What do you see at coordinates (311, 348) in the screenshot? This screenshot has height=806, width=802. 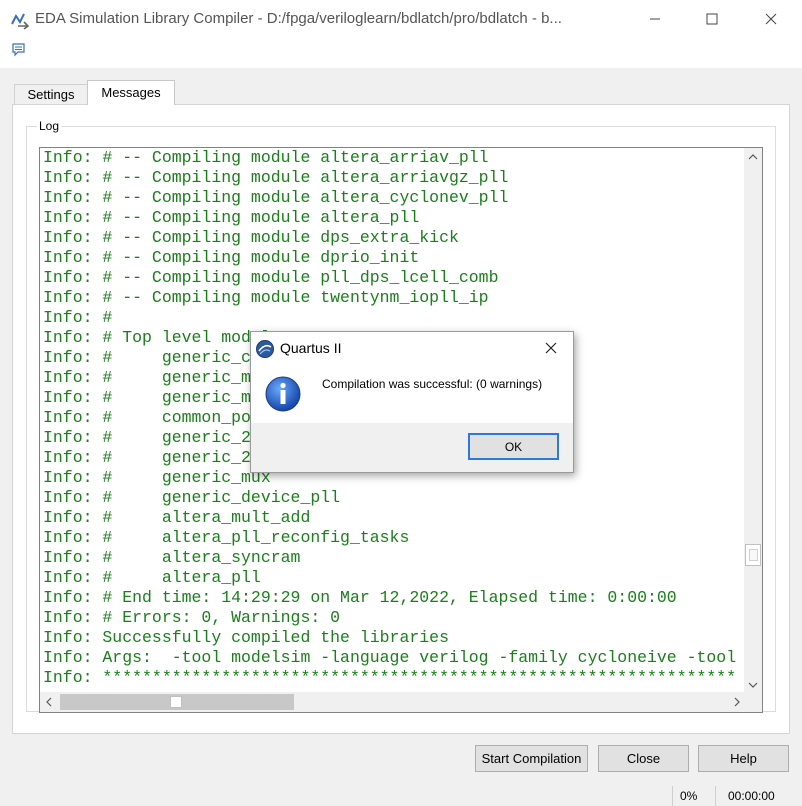 I see `dialog-title: Quartus II` at bounding box center [311, 348].